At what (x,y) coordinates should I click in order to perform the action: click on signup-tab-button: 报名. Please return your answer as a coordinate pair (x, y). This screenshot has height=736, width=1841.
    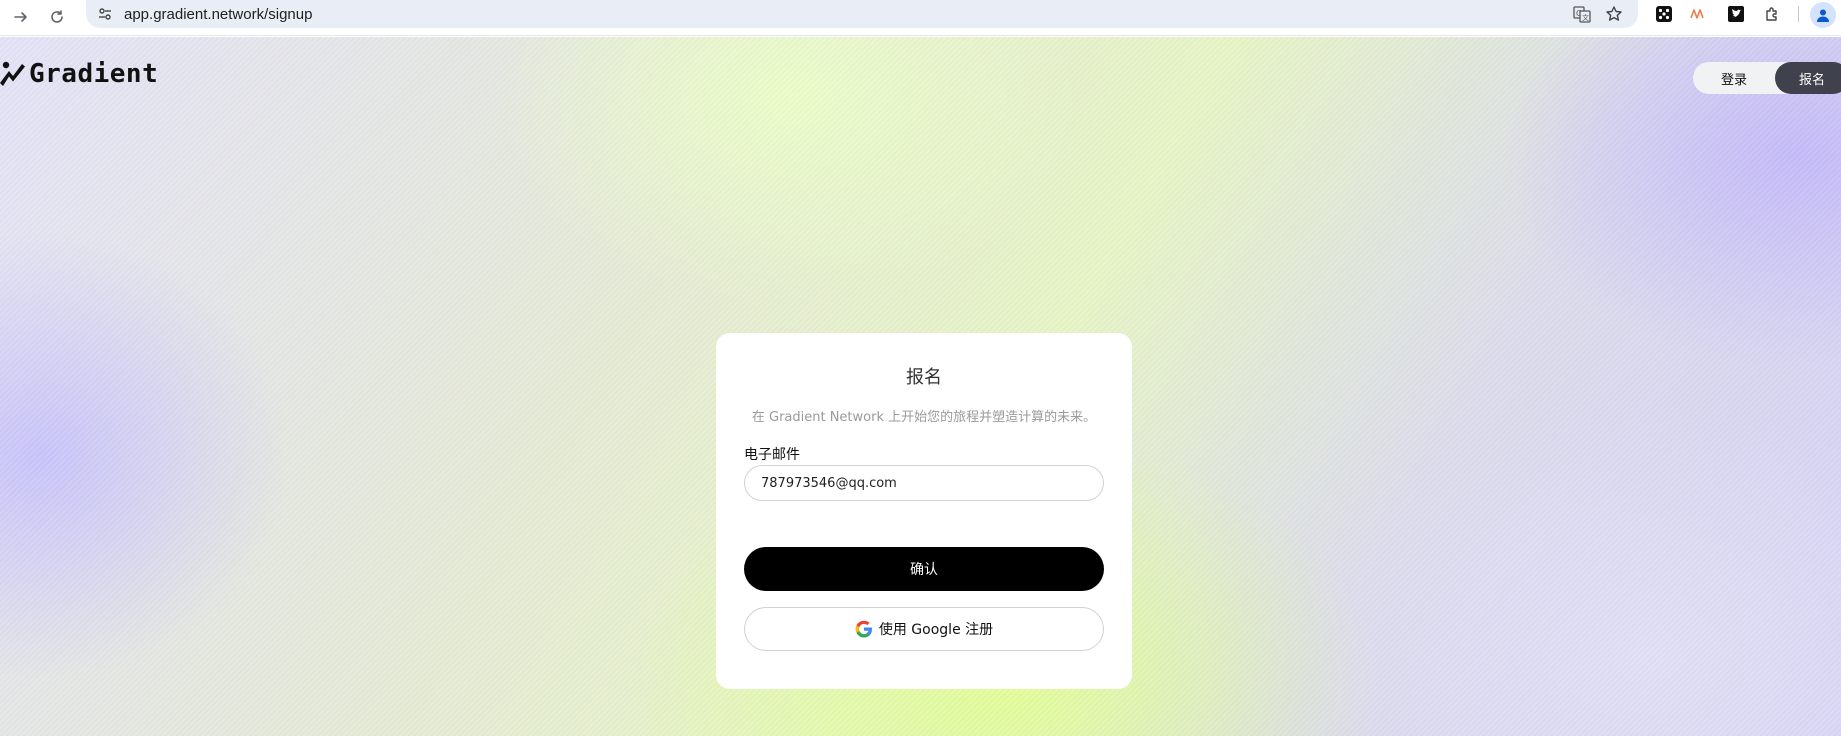
    Looking at the image, I should click on (1808, 78).